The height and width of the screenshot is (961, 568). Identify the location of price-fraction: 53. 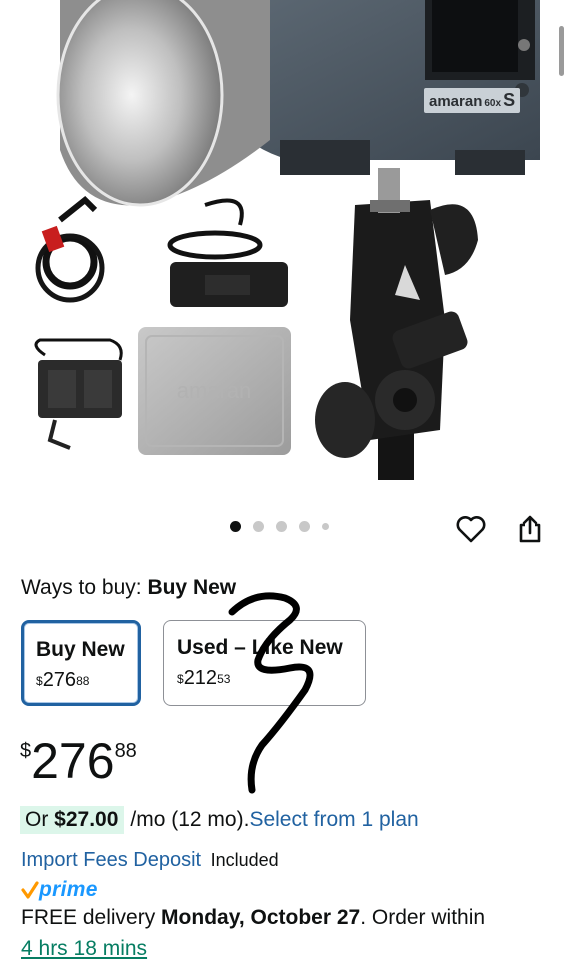
(224, 679).